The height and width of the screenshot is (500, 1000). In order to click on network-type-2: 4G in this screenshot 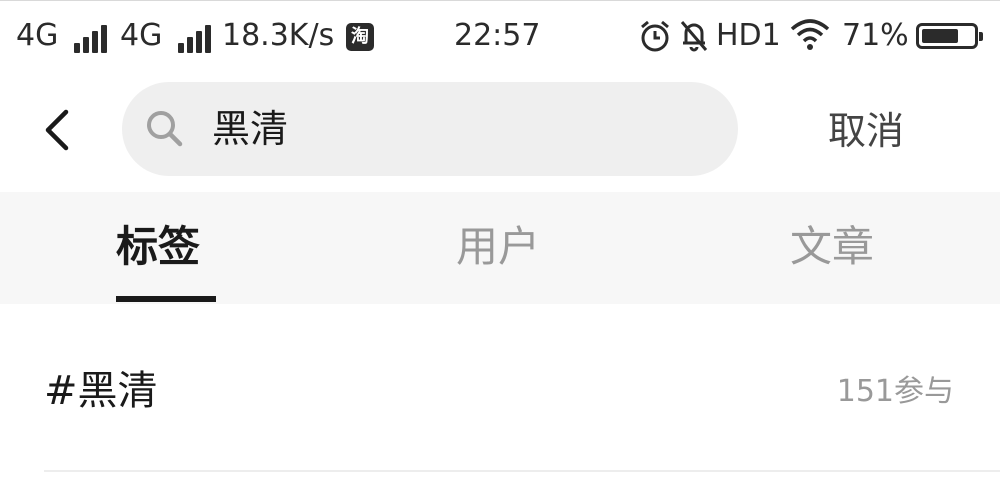, I will do `click(141, 35)`.